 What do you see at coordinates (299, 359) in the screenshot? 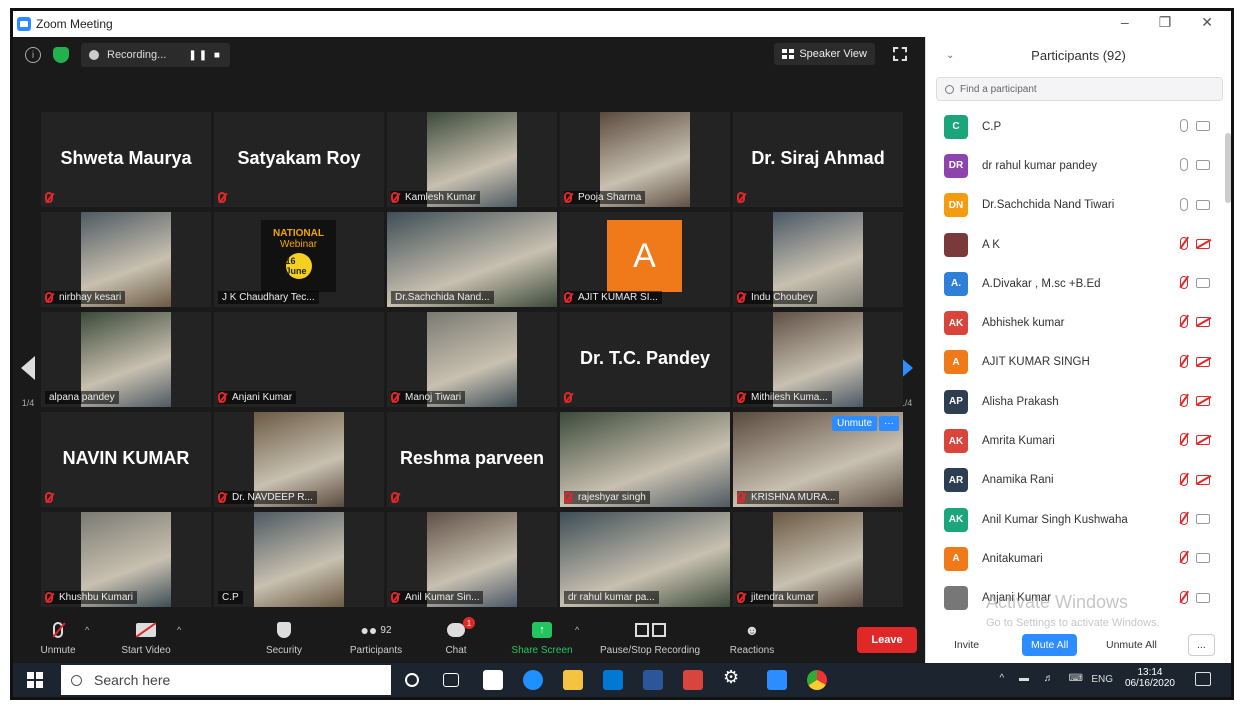
I see `video-tile: Anjani Kumar` at bounding box center [299, 359].